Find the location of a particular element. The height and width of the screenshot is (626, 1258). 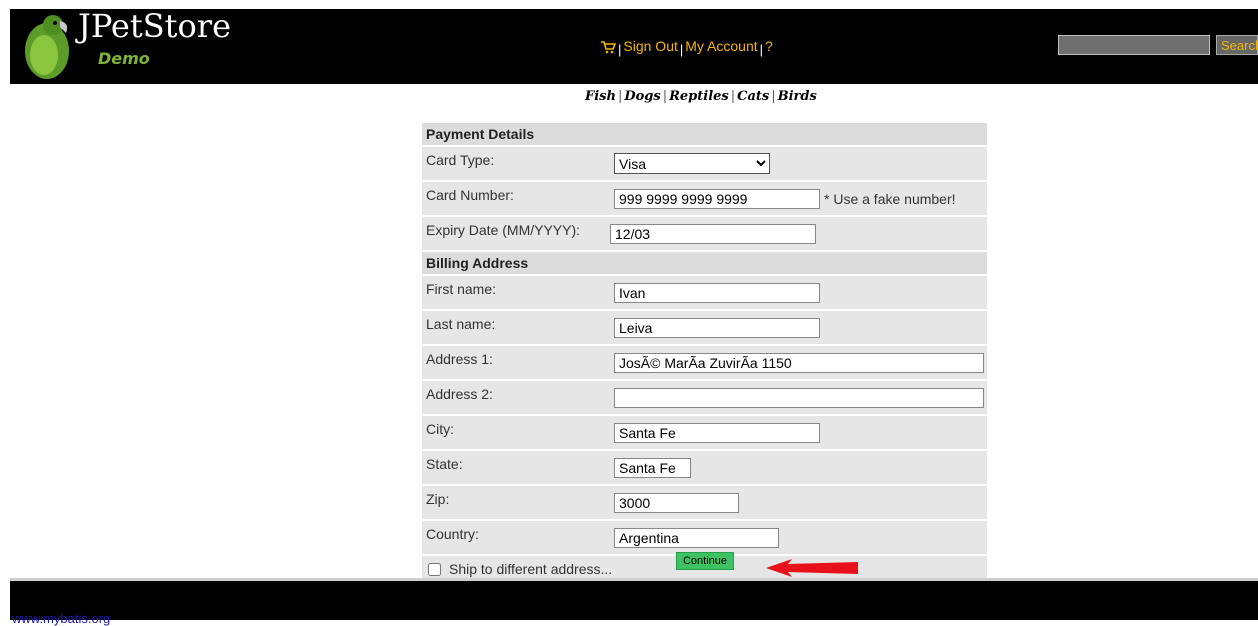

header-menu: | Sign Out | My Account |? is located at coordinates (686, 47).